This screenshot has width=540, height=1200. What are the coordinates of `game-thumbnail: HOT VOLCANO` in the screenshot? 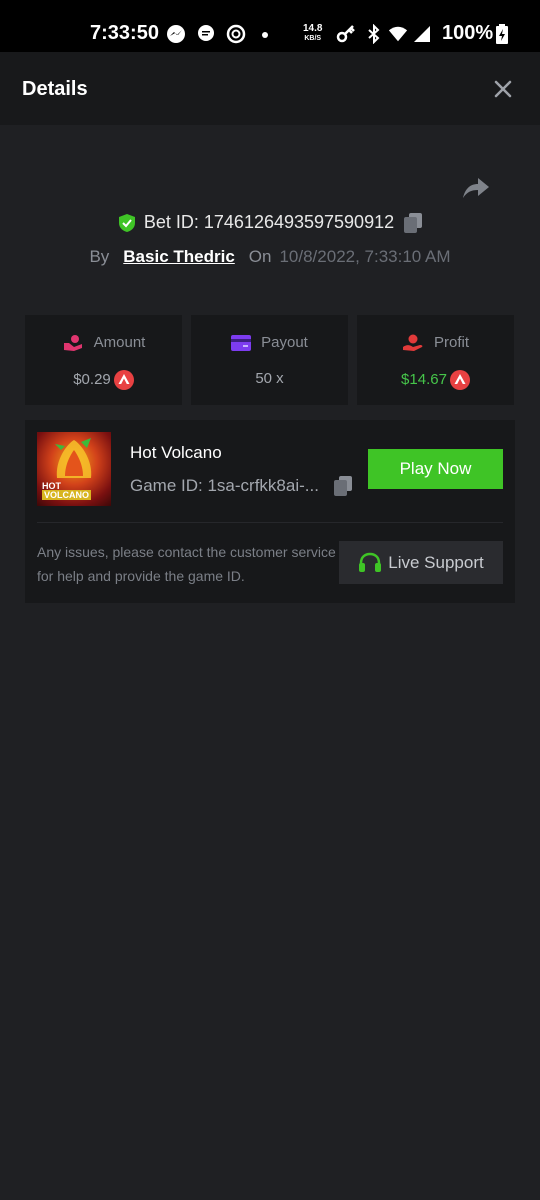 It's located at (74, 469).